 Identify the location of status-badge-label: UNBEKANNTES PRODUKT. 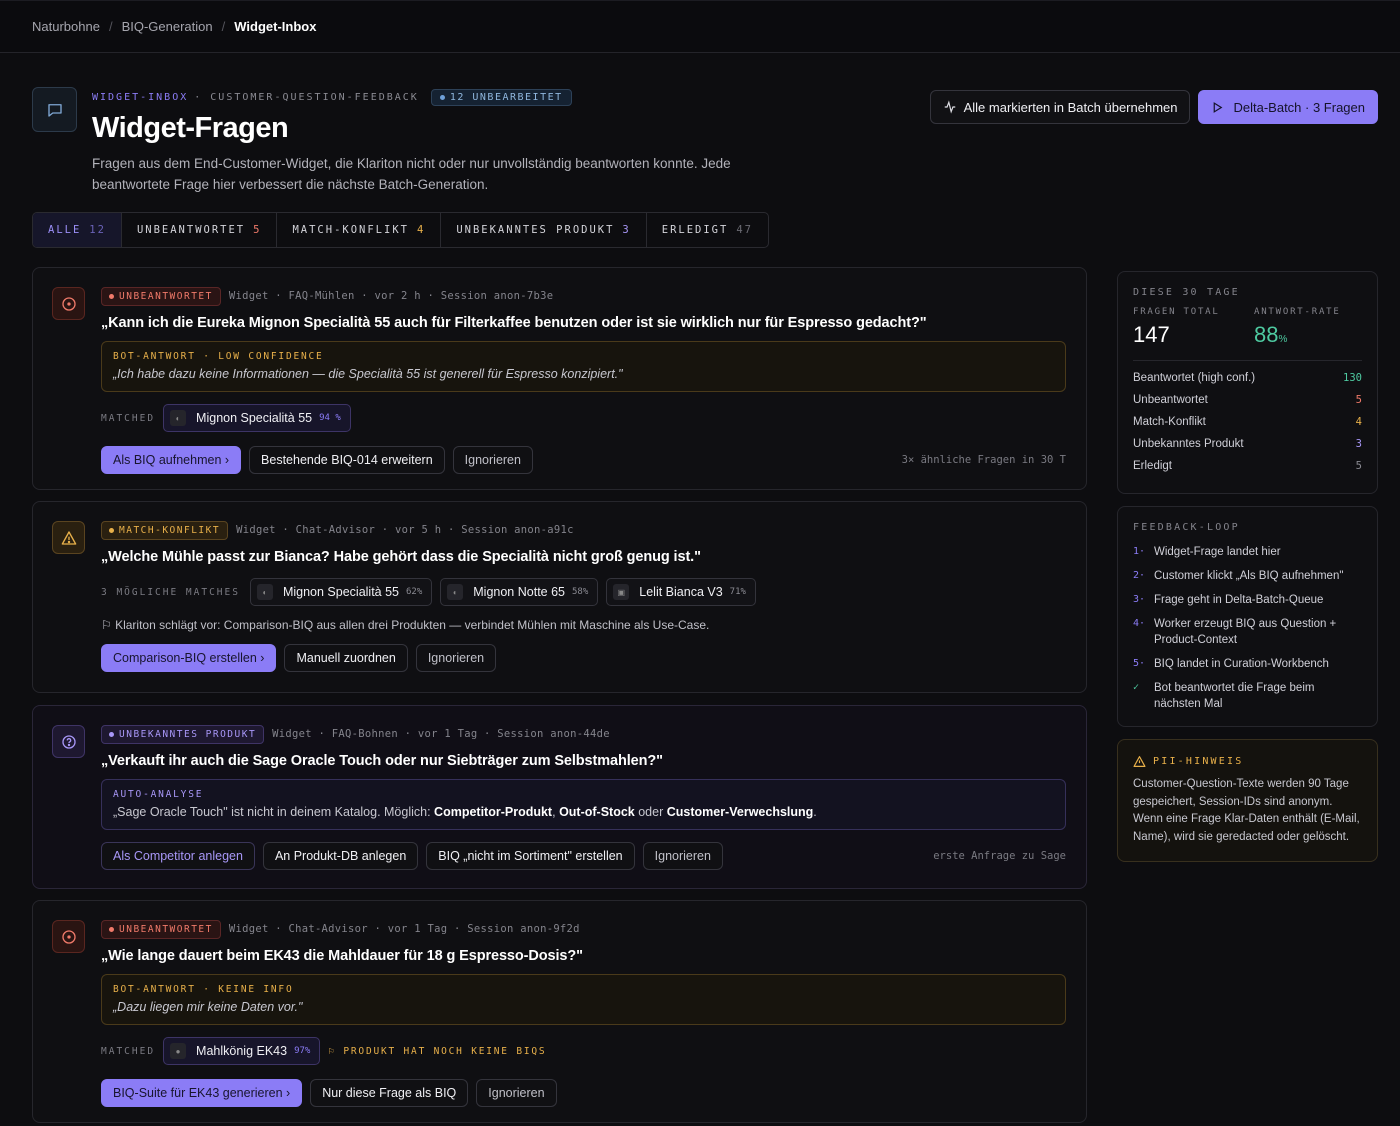
(188, 734).